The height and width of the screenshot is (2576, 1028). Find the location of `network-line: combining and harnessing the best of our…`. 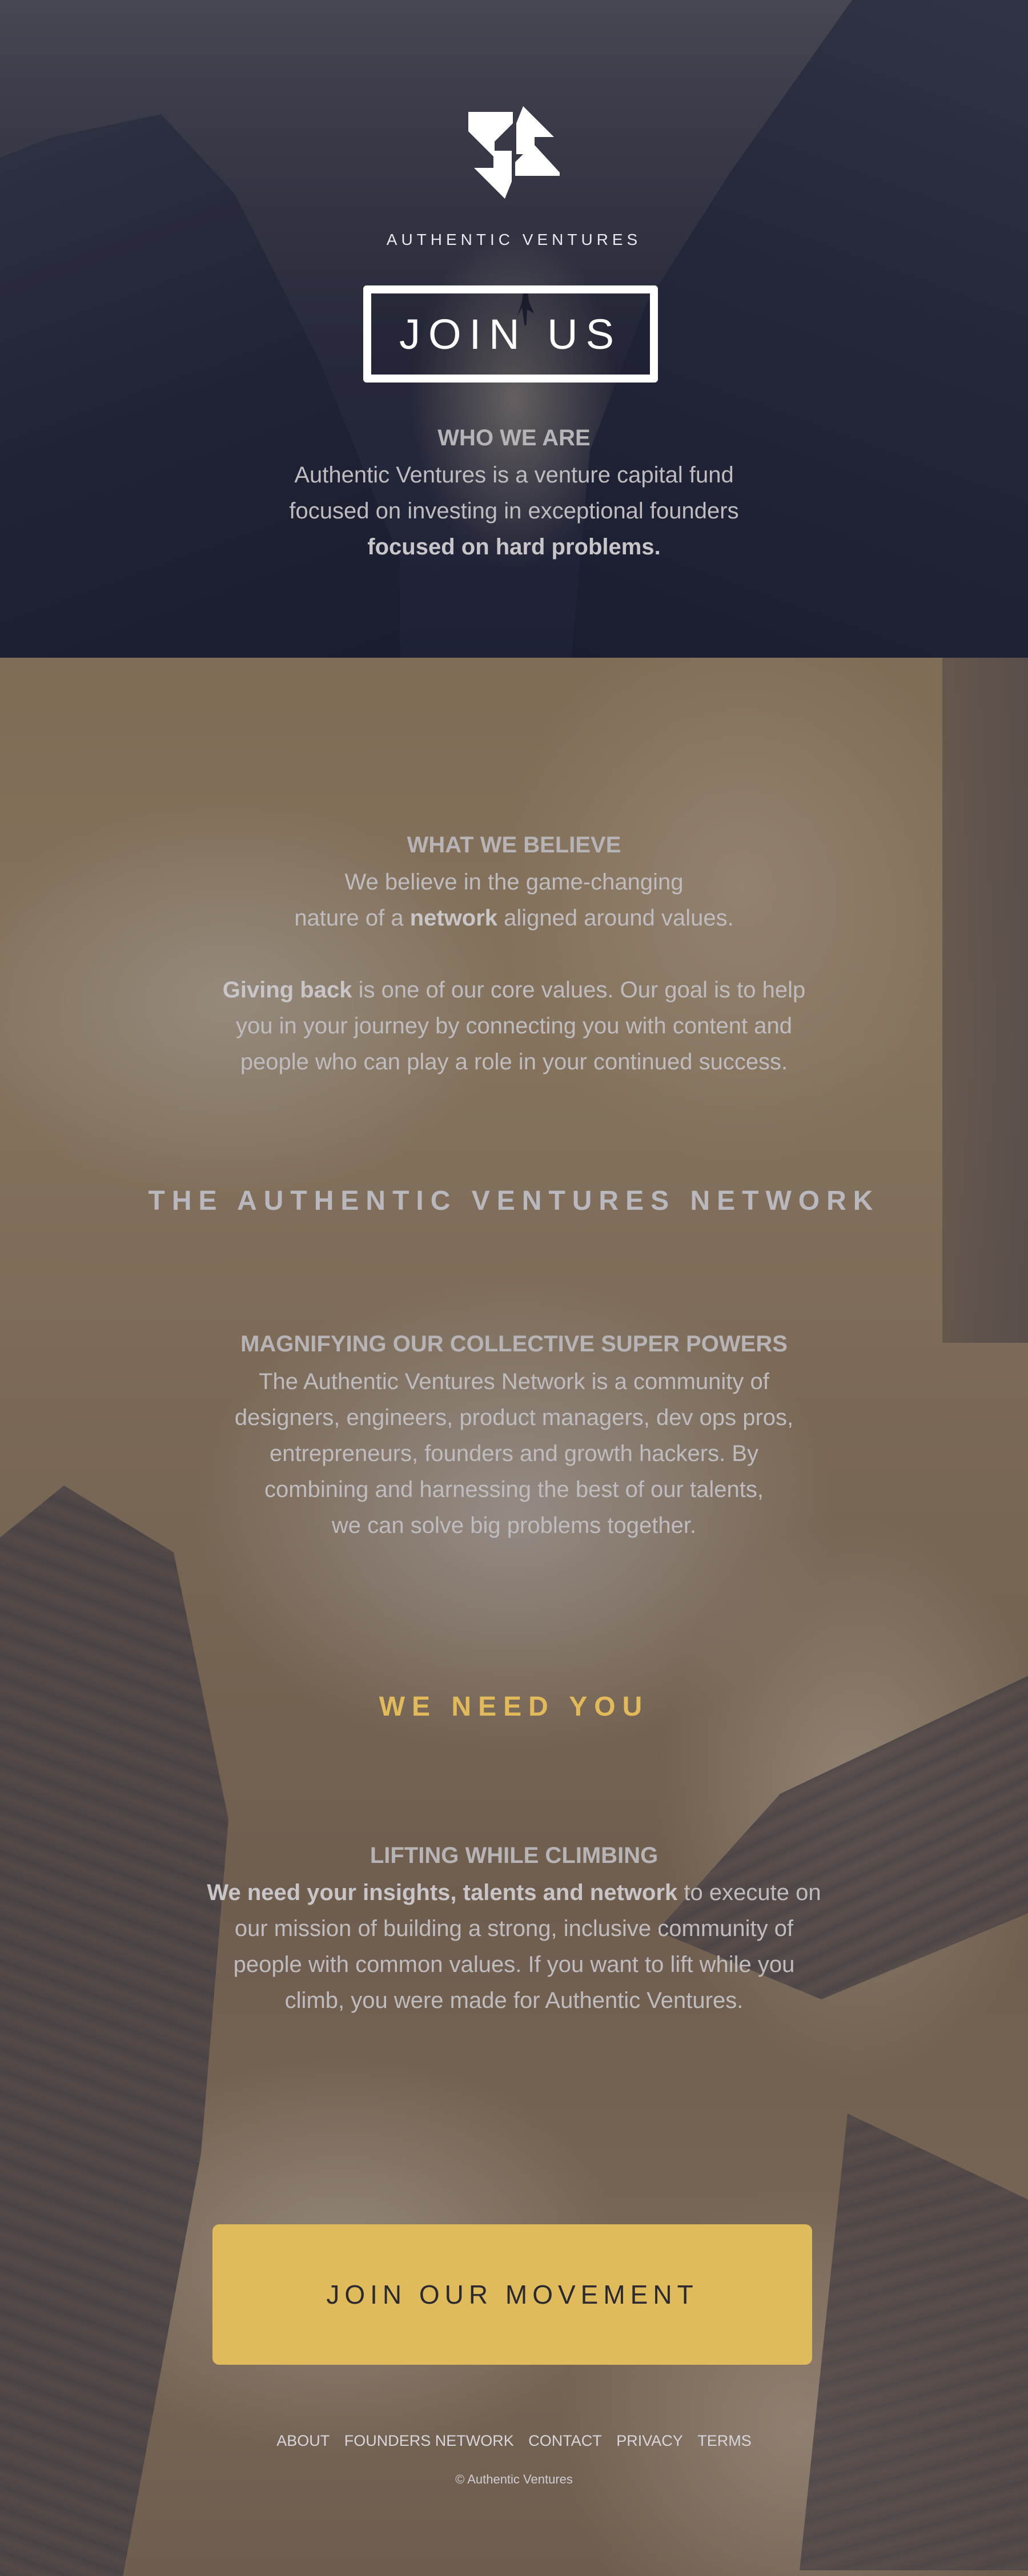

network-line: combining and harnessing the best of our… is located at coordinates (514, 1489).